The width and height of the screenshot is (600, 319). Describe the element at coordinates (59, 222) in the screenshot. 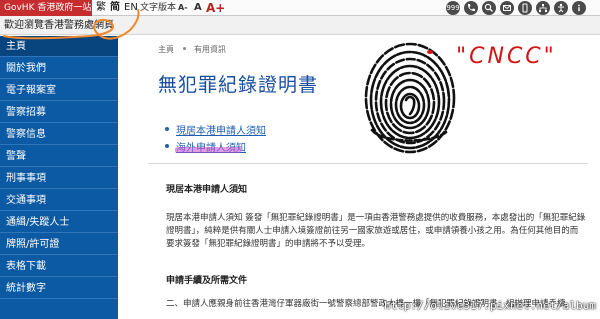

I see `sidebar-item-wanted: 通緝/失蹤人士` at that location.